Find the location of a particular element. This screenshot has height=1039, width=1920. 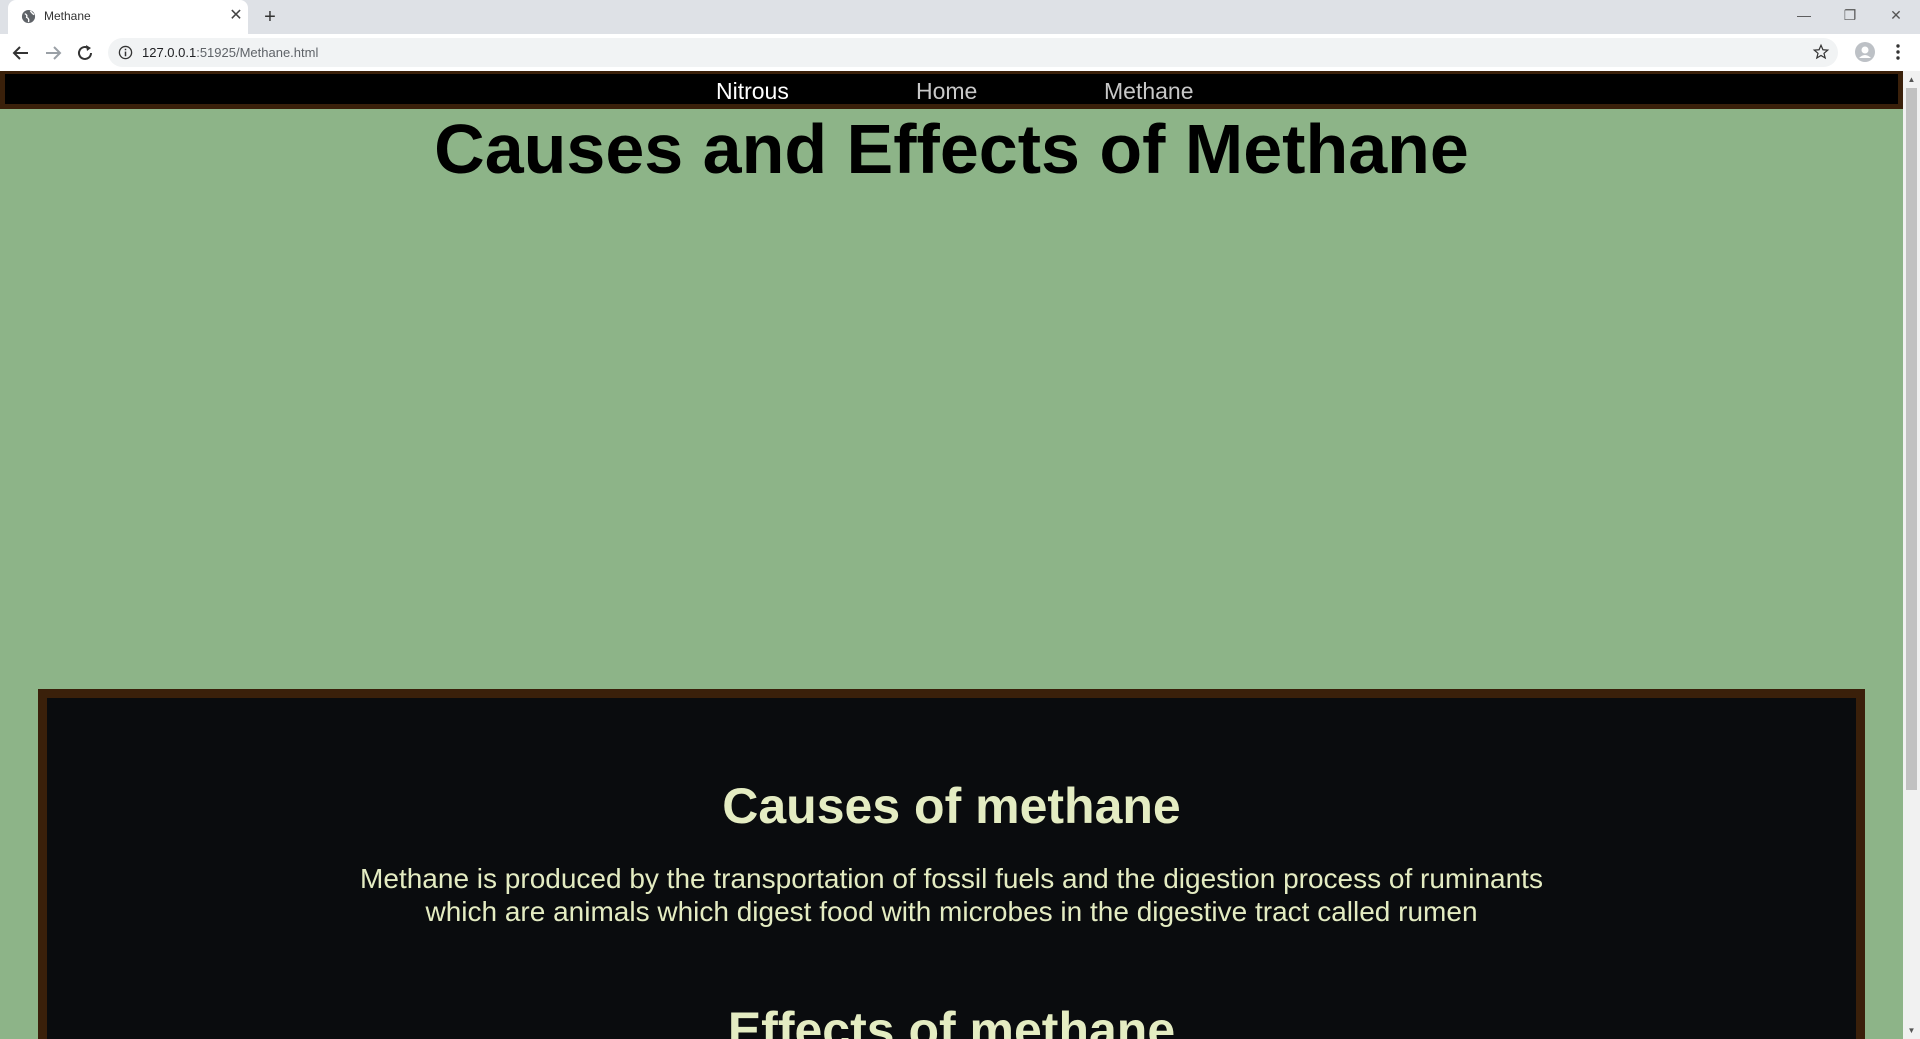

nav-link-methane: Methane is located at coordinates (1149, 91).